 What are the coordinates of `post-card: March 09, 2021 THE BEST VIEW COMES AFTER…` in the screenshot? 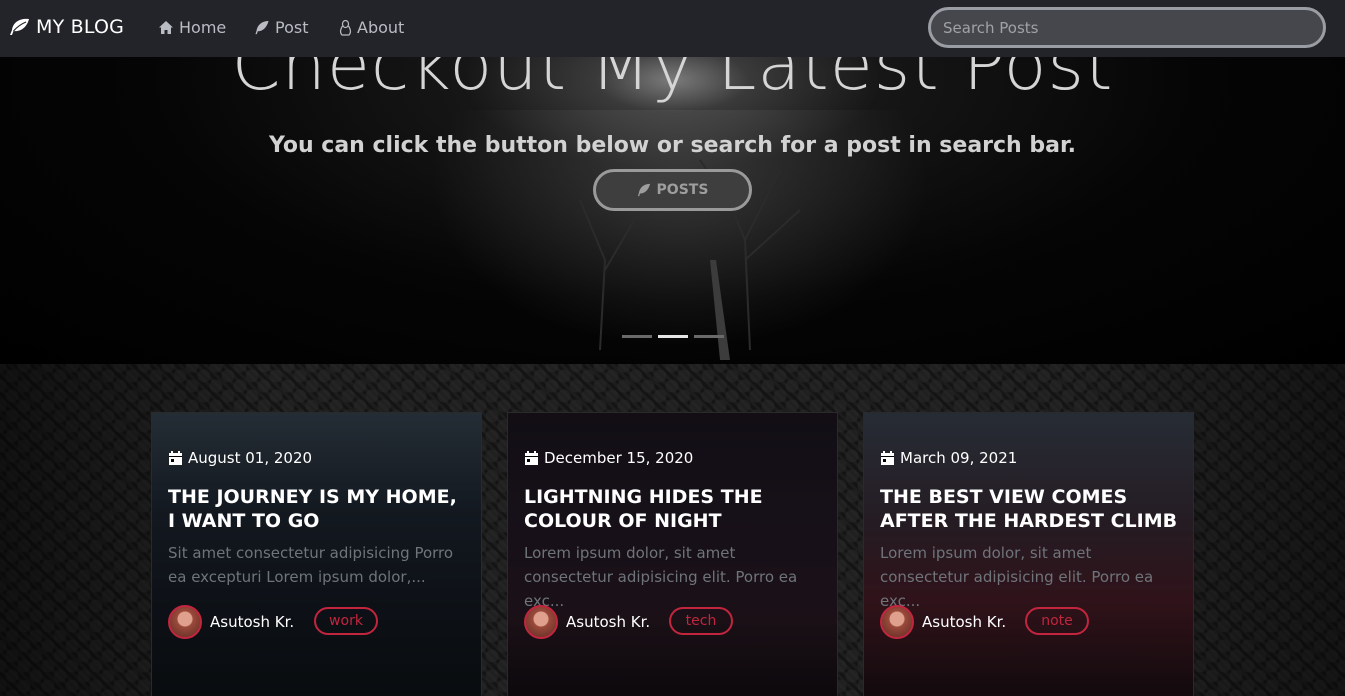 It's located at (1028, 554).